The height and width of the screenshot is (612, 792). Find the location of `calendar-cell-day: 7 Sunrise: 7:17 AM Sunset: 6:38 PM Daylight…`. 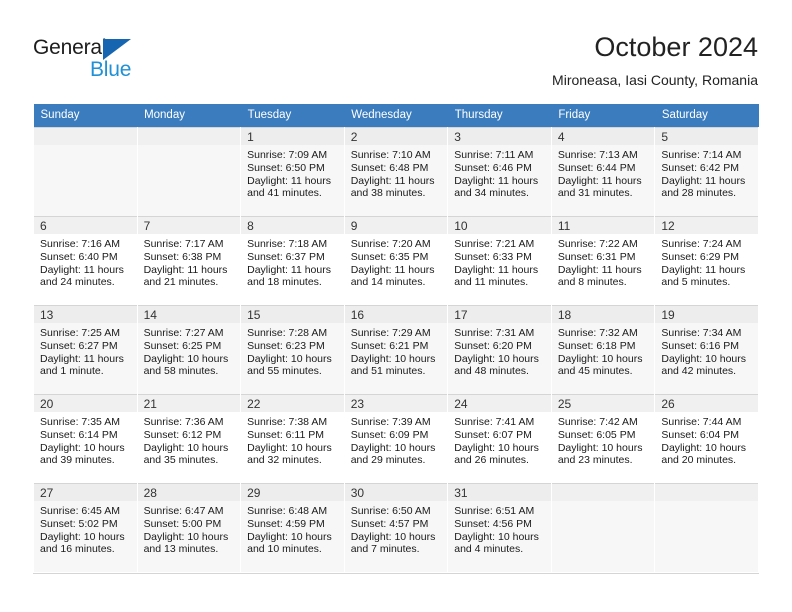

calendar-cell-day: 7 Sunrise: 7:17 AM Sunset: 6:38 PM Daylight… is located at coordinates (189, 260).